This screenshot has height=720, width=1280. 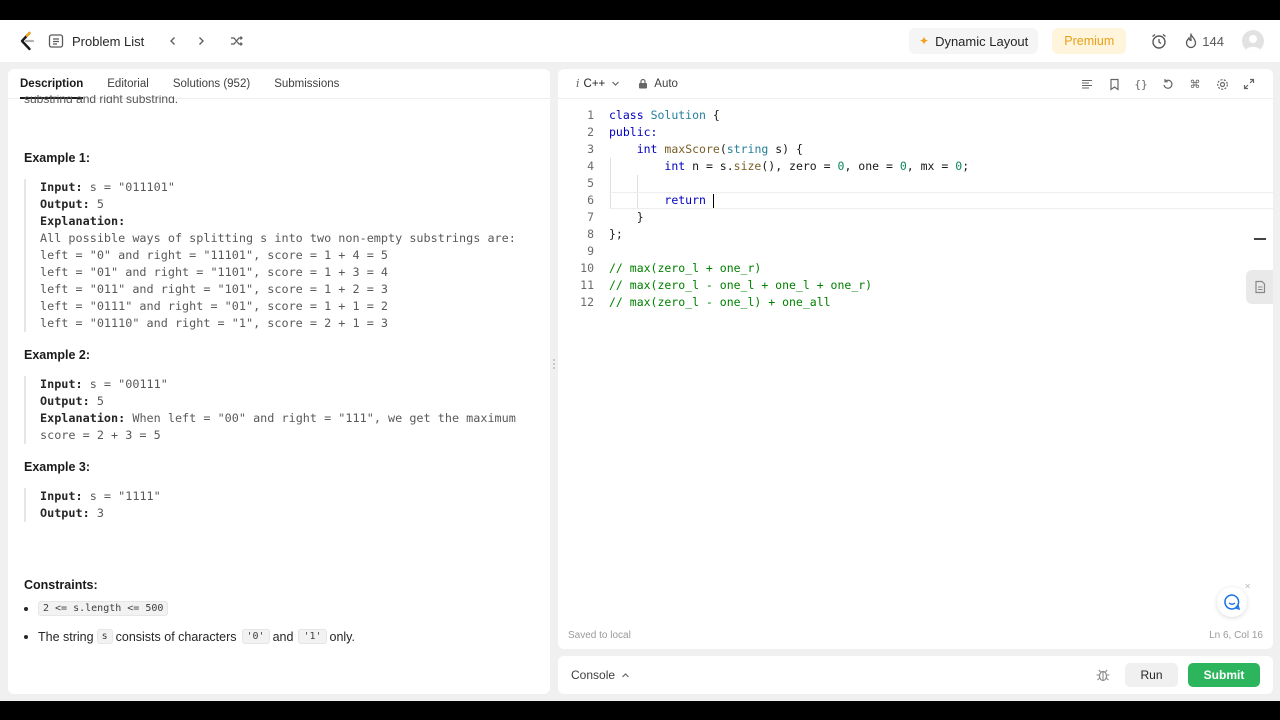 I want to click on problem-list-link: Problem List, so click(x=108, y=41).